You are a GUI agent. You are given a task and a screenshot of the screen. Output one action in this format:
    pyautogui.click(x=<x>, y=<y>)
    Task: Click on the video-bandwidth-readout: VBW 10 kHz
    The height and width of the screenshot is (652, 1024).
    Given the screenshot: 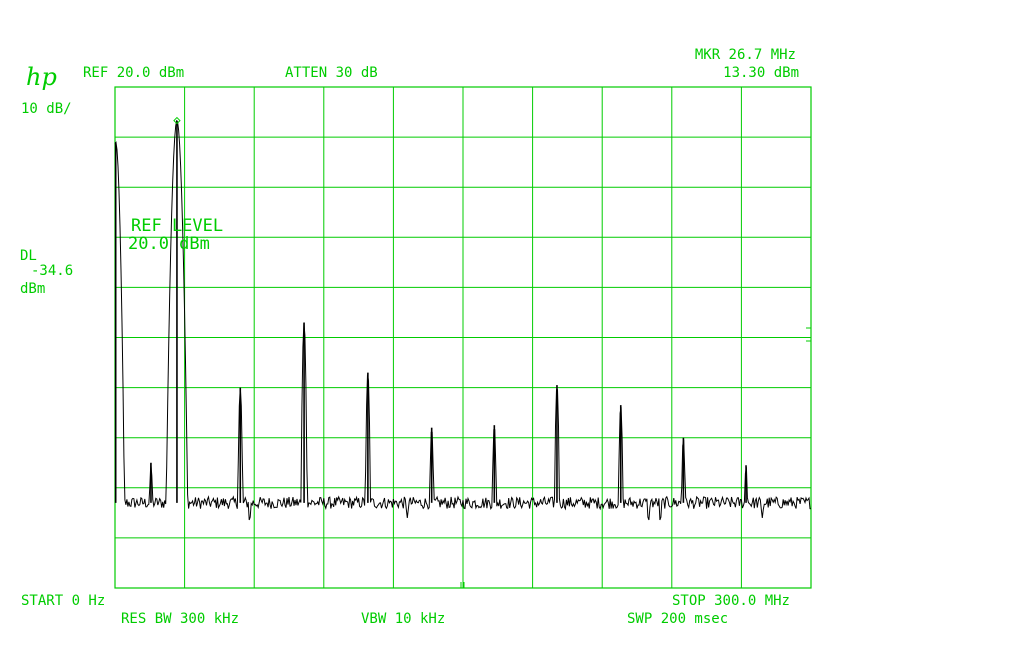 What is the action you would take?
    pyautogui.click(x=403, y=619)
    